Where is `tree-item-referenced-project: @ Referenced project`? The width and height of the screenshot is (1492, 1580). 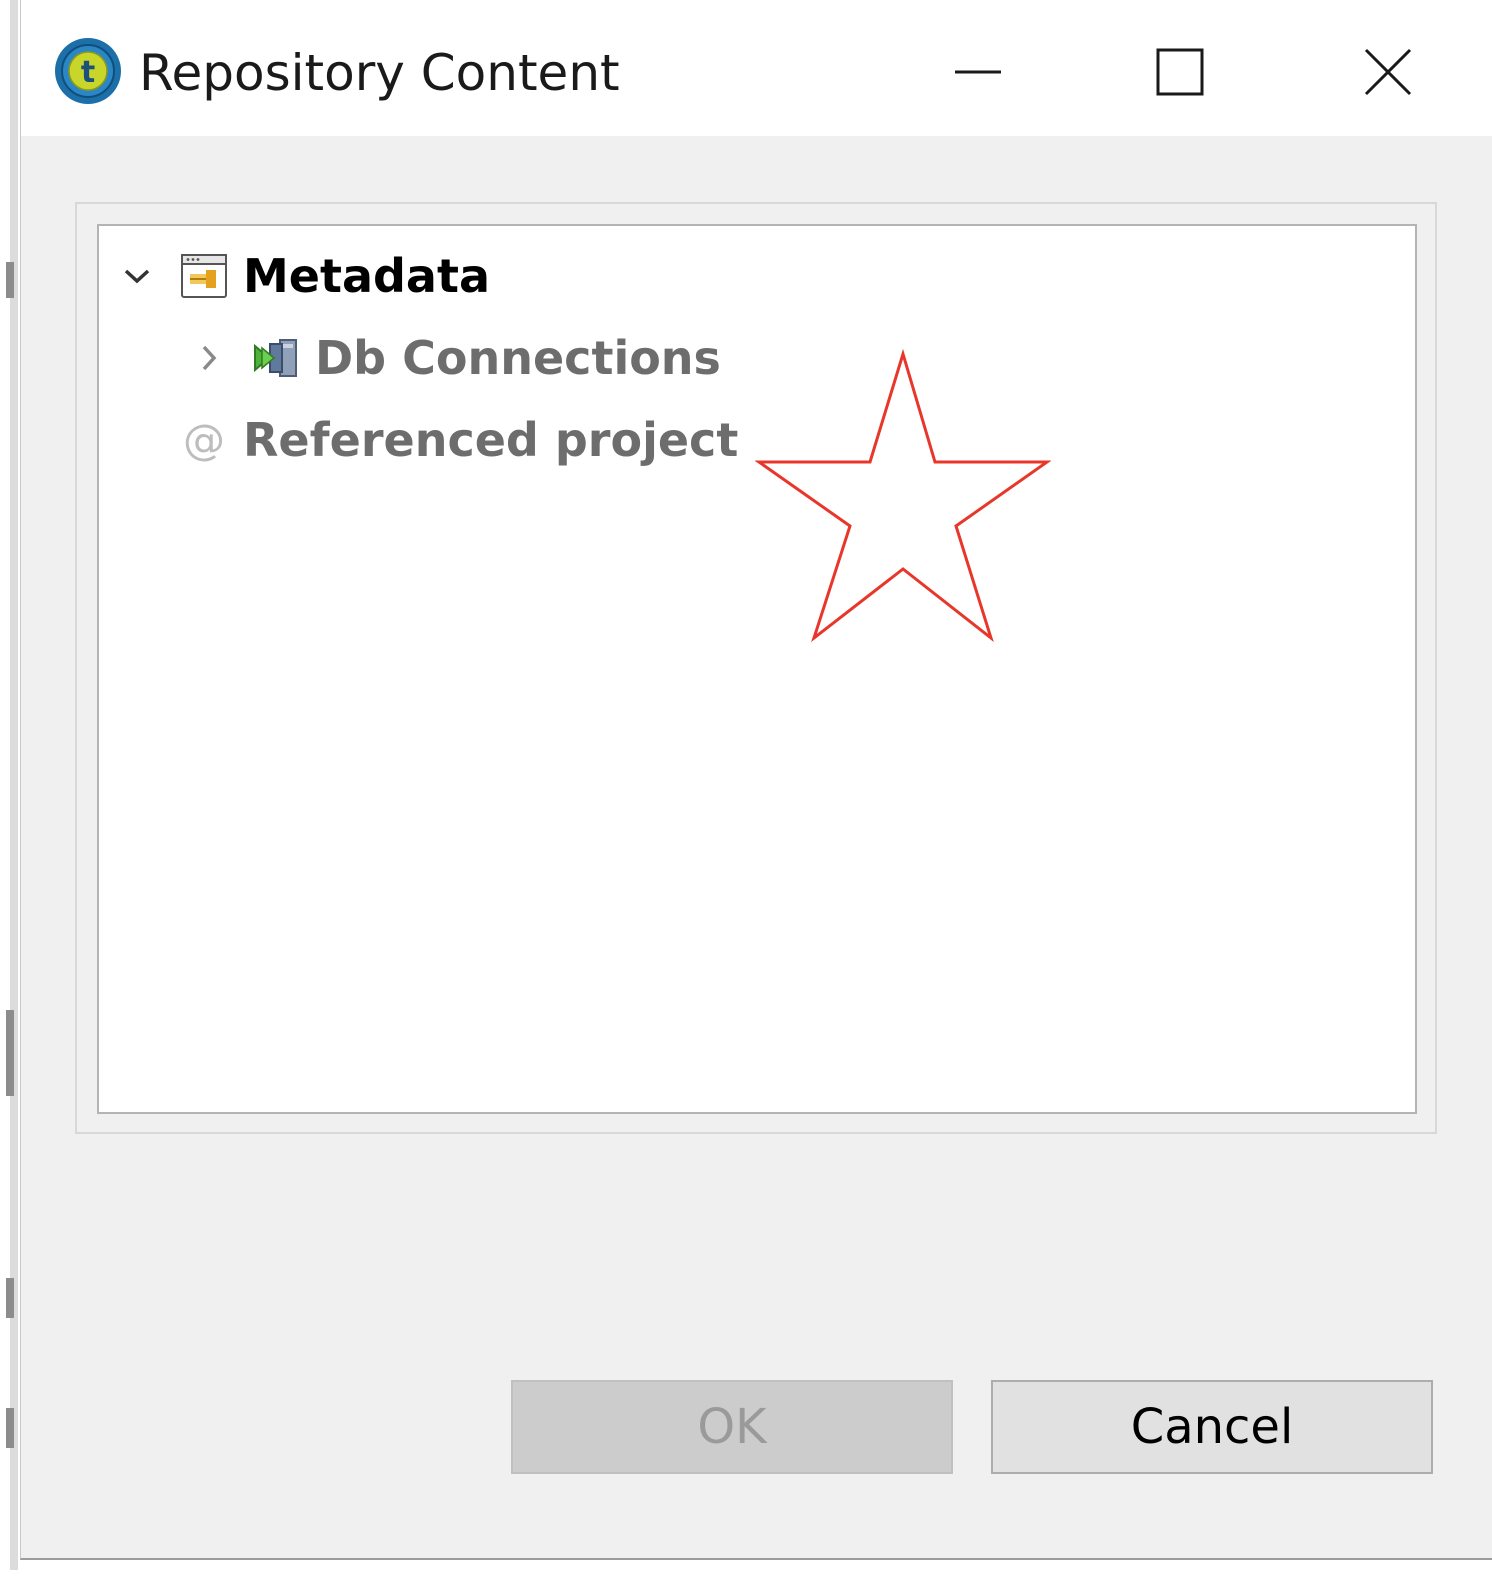 tree-item-referenced-project: @ Referenced project is located at coordinates (458, 440).